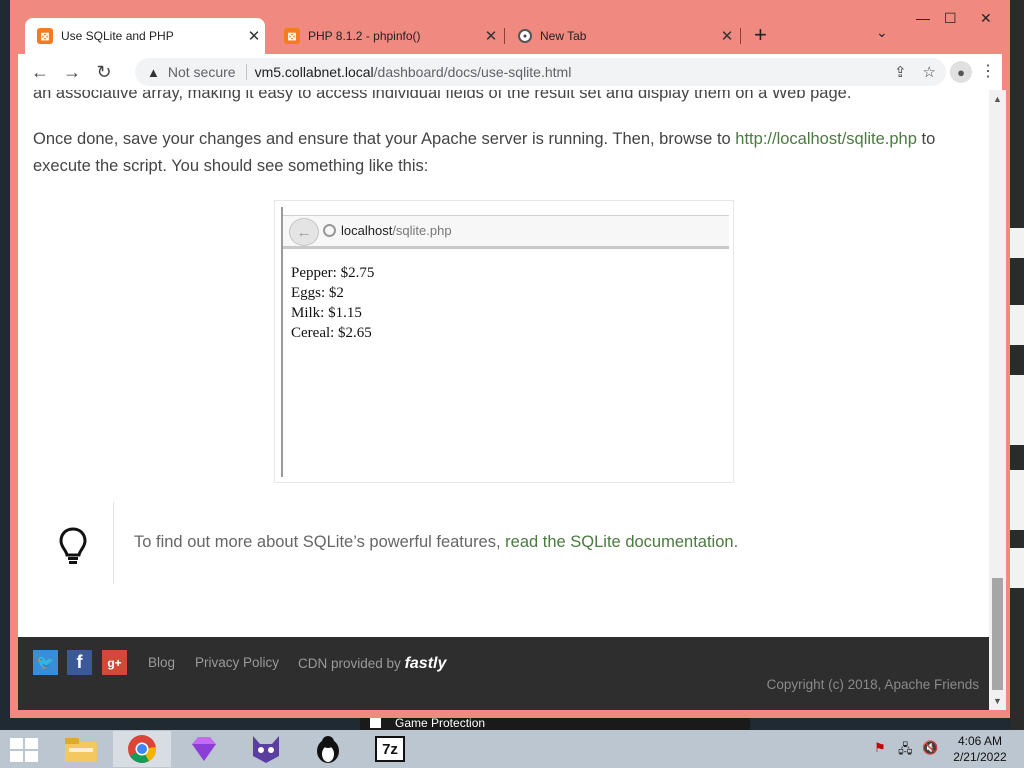 Image resolution: width=1024 pixels, height=768 pixels. Describe the element at coordinates (161, 662) in the screenshot. I see `blog-link: Blog` at that location.